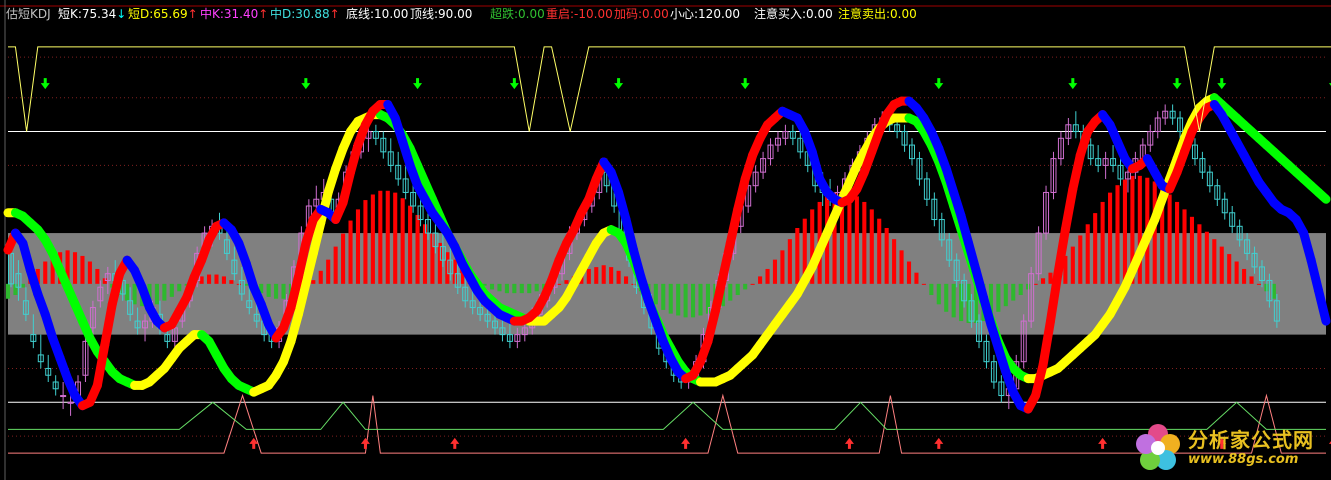  I want to click on header-item: 短D:65.69↑, so click(163, 13).